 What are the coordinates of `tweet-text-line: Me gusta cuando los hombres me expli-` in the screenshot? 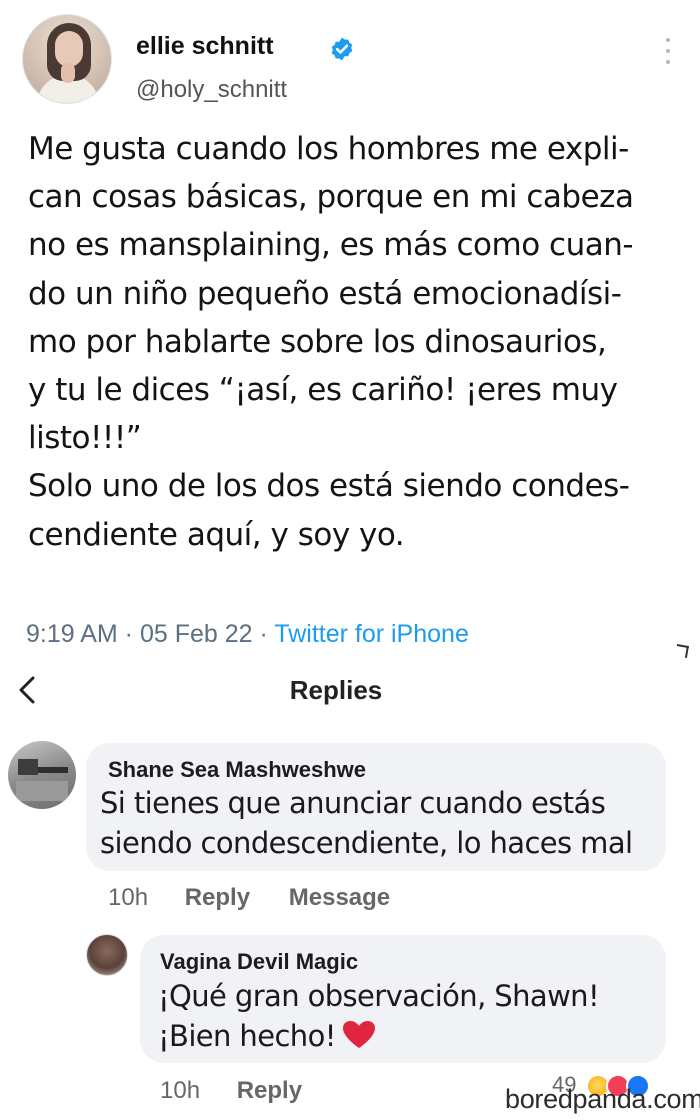 It's located at (328, 149).